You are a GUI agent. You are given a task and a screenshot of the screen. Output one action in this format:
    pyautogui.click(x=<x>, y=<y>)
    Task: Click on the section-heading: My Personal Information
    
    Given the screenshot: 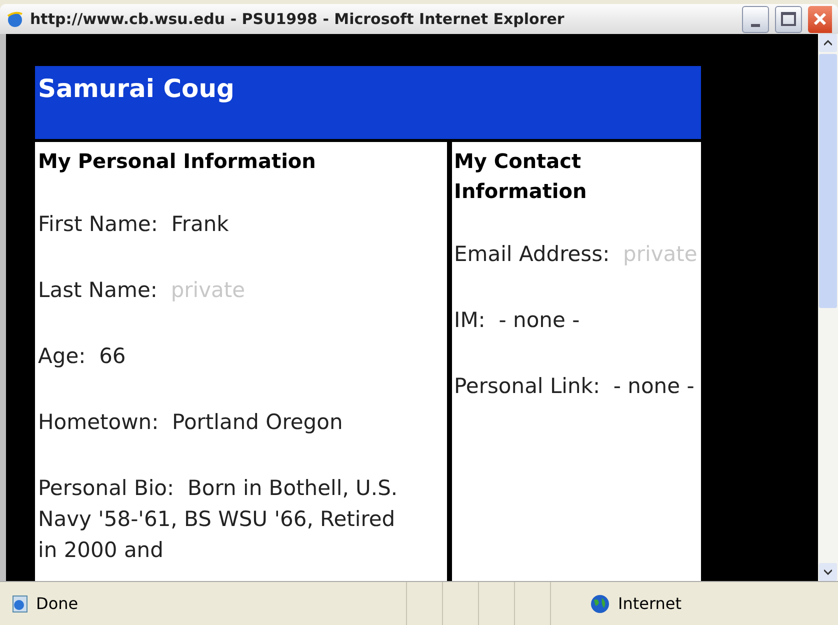 What is the action you would take?
    pyautogui.click(x=177, y=161)
    